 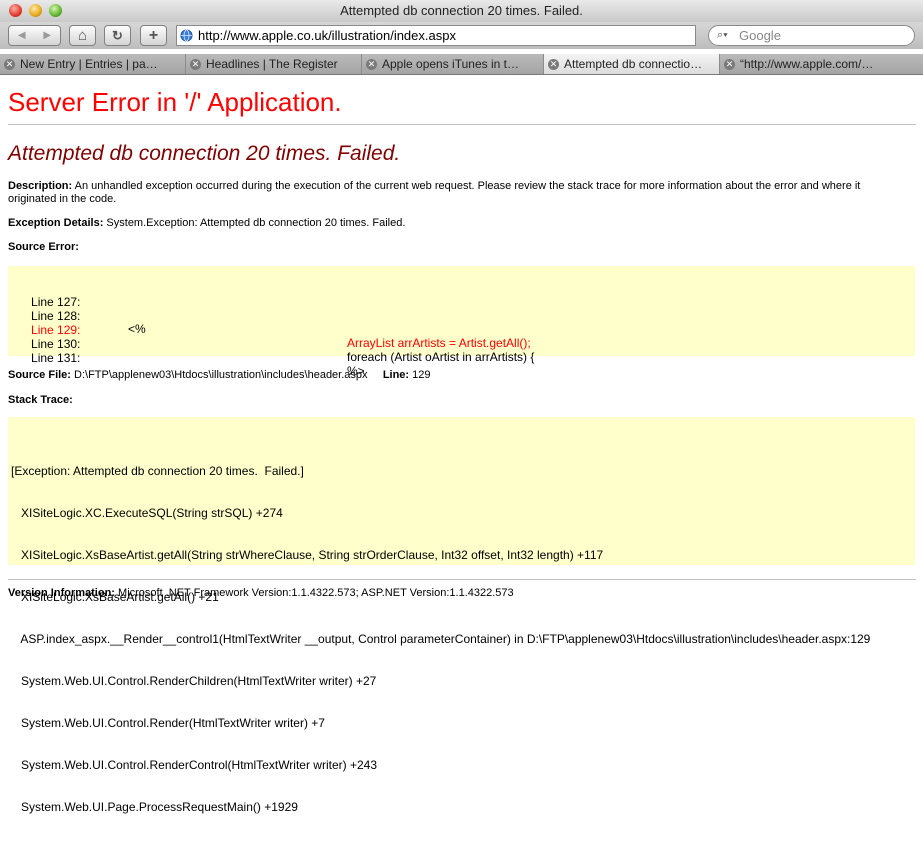 What do you see at coordinates (61, 593) in the screenshot?
I see `version-label: Version Information:` at bounding box center [61, 593].